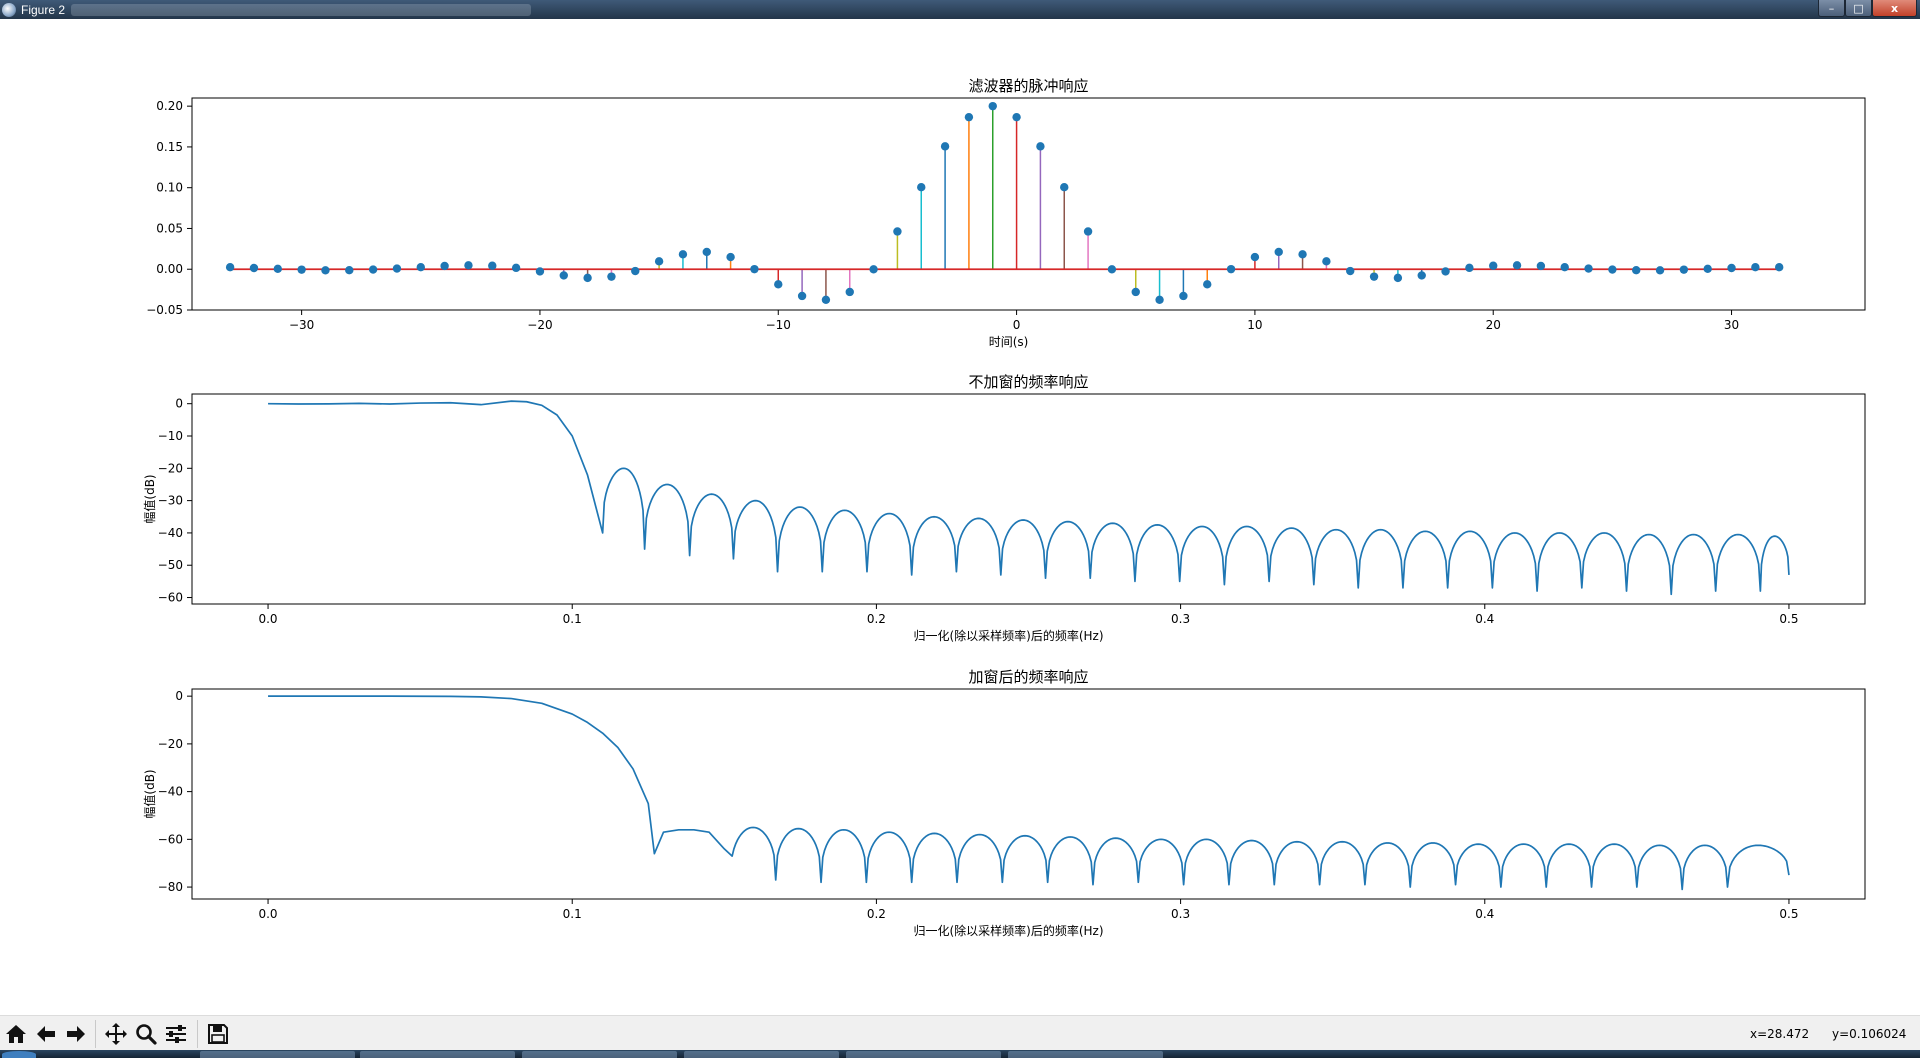 This screenshot has width=1920, height=1058. Describe the element at coordinates (218, 1034) in the screenshot. I see `save-button` at that location.